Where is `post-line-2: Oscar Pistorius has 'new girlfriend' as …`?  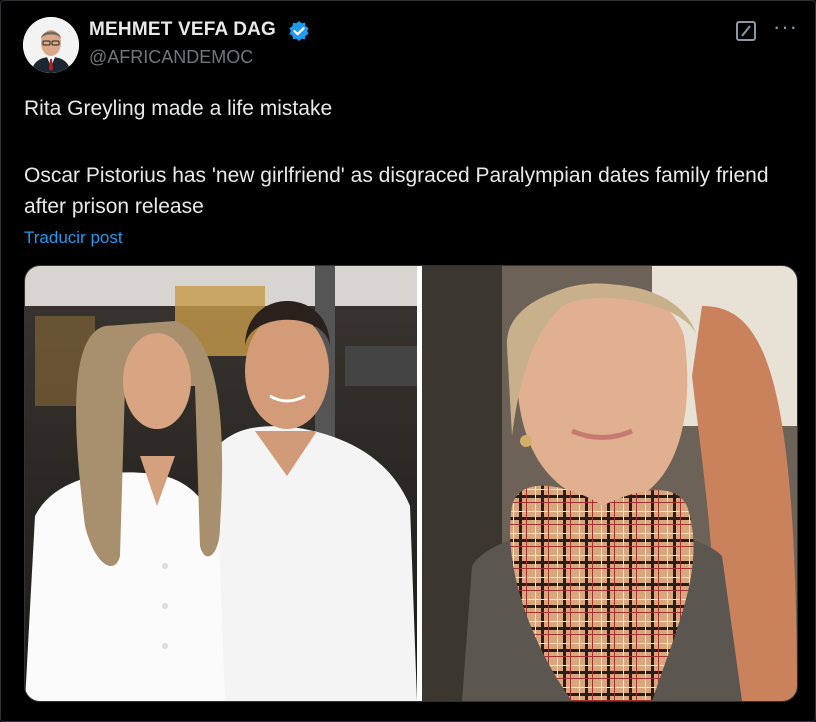 post-line-2: Oscar Pistorius has 'new girlfriend' as … is located at coordinates (396, 191).